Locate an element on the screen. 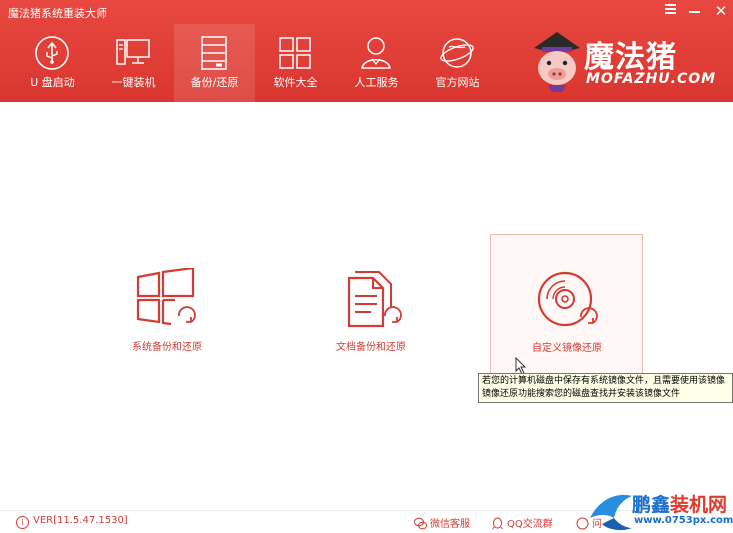  menu-icon is located at coordinates (670, 11).